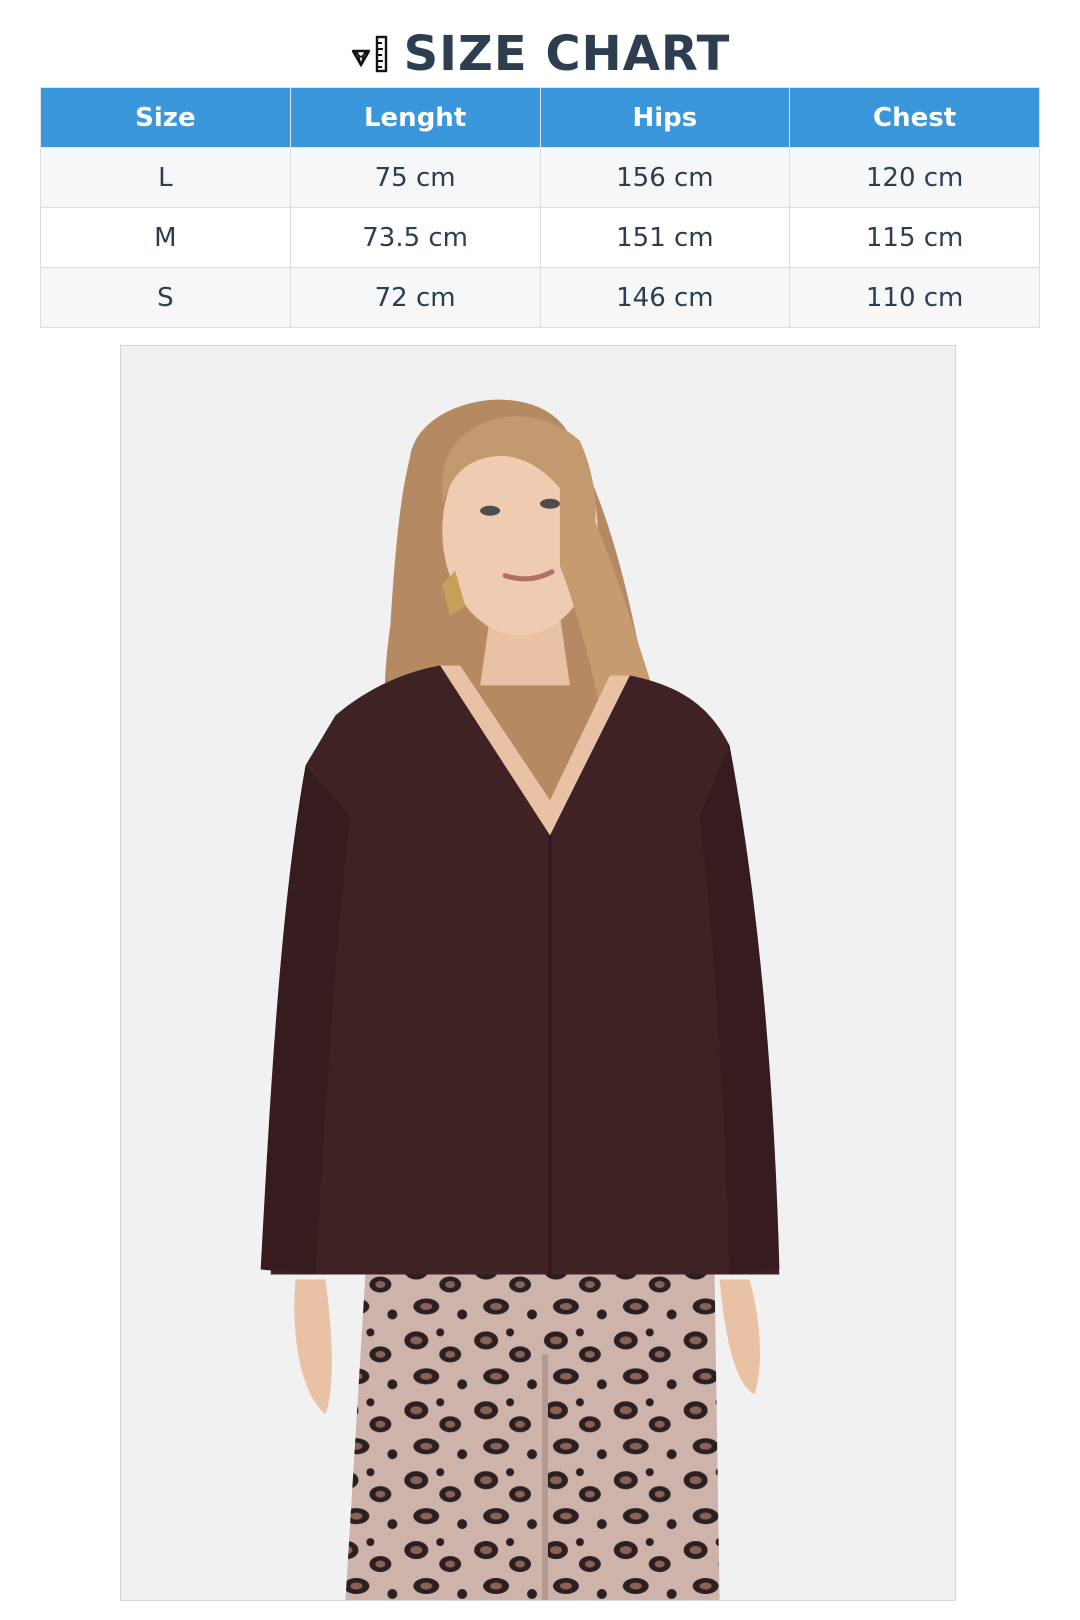  Describe the element at coordinates (567, 54) in the screenshot. I see `page-title: SIZE CHART` at that location.